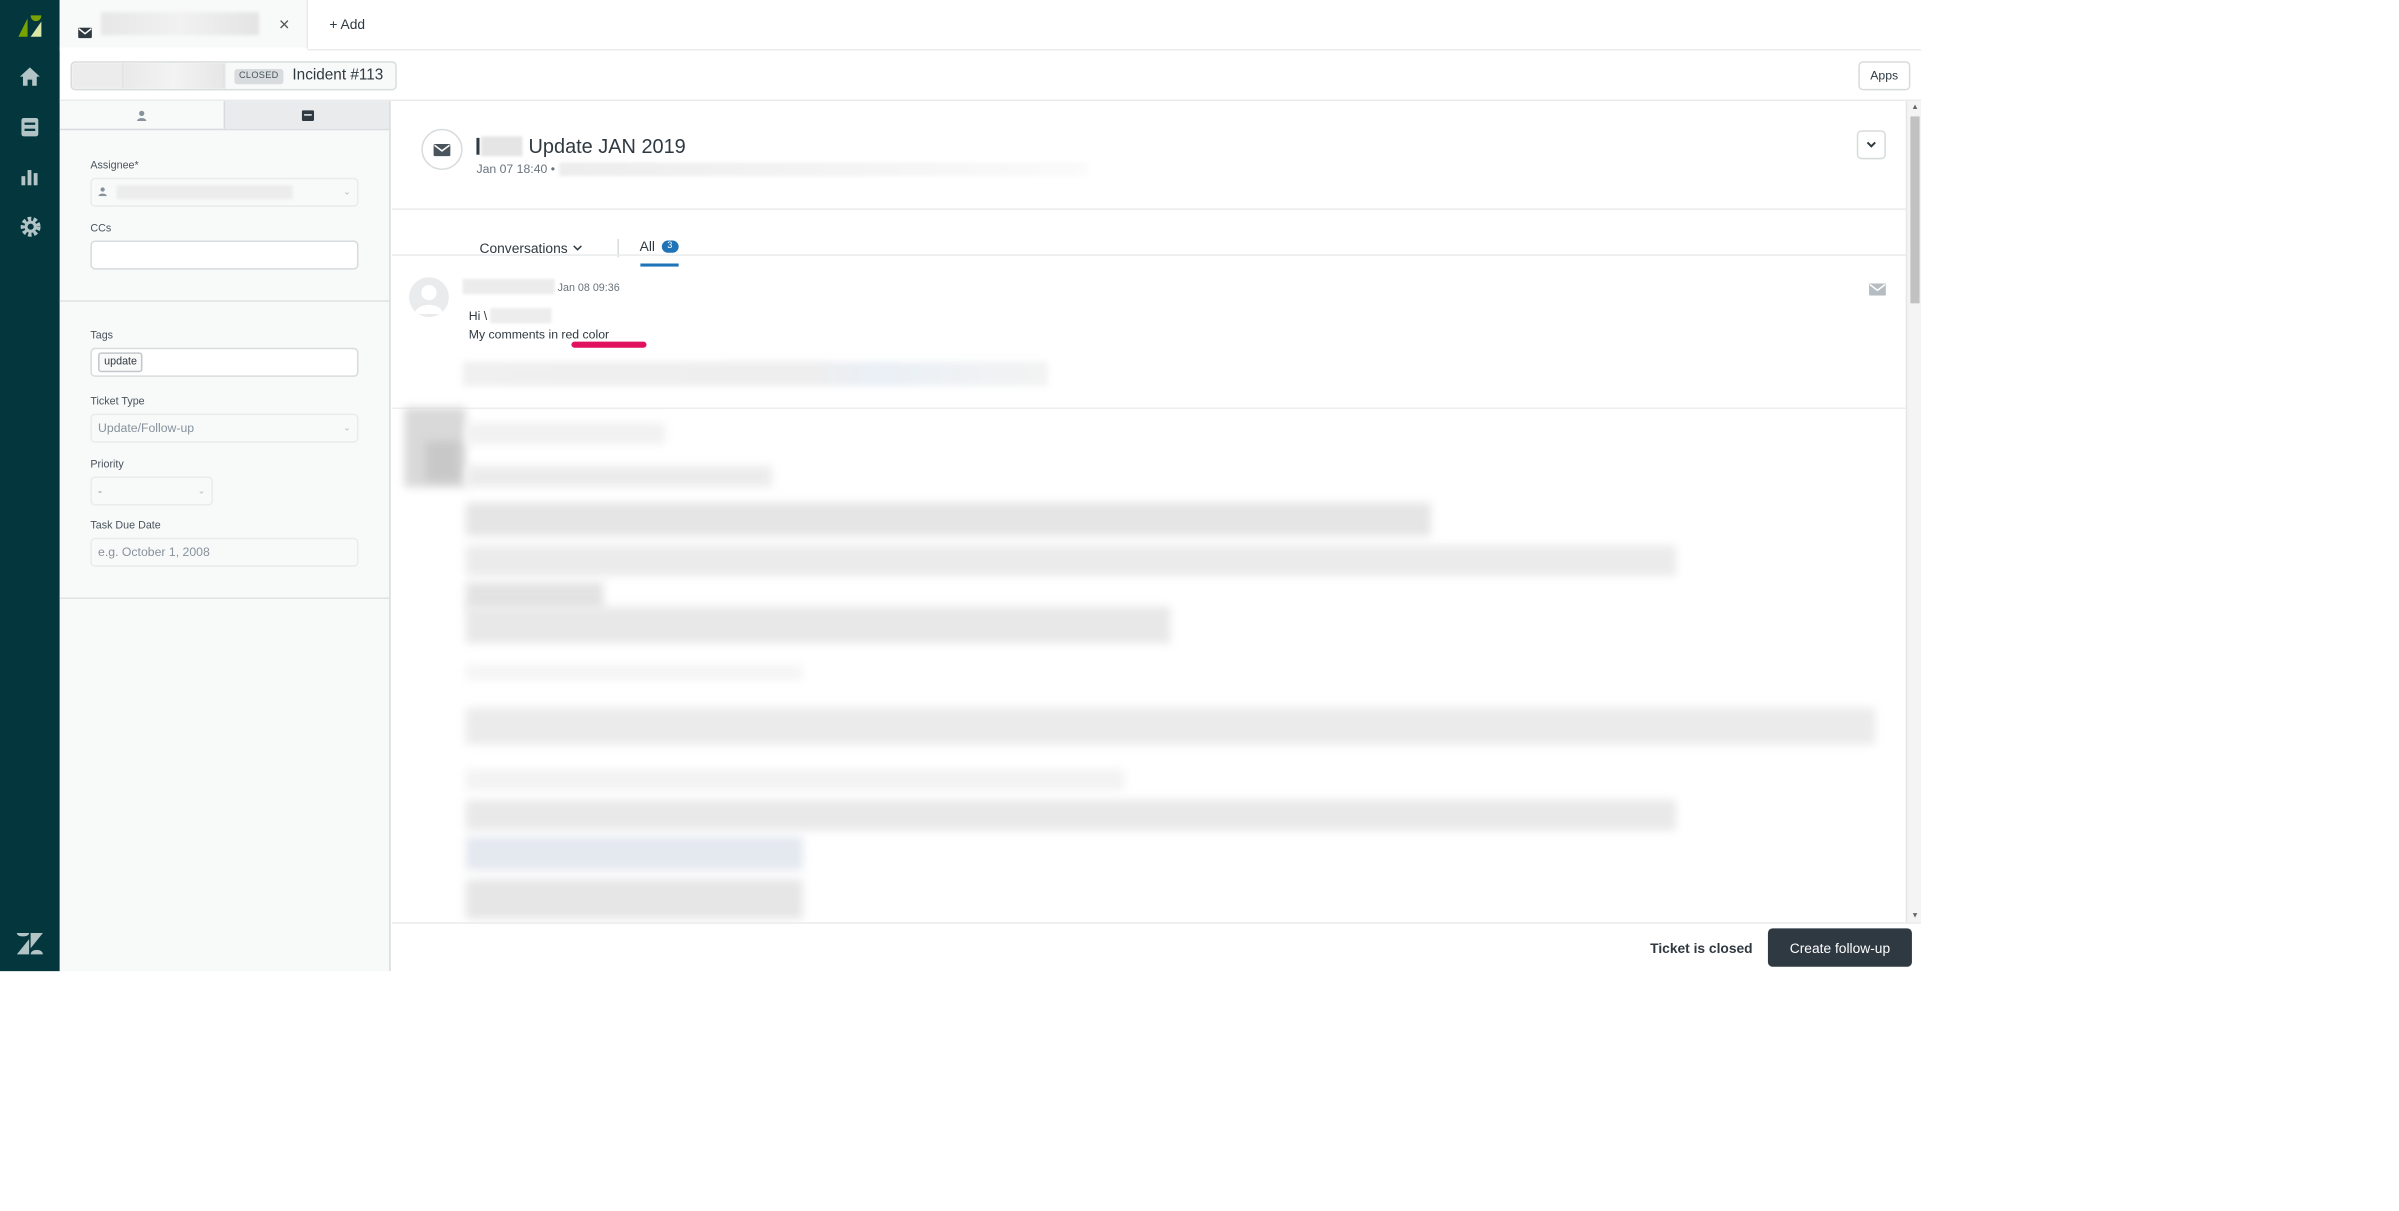 This screenshot has width=2399, height=1211. Describe the element at coordinates (154, 552) in the screenshot. I see `due-date-placeholder: e.g. October 1, 2008` at that location.